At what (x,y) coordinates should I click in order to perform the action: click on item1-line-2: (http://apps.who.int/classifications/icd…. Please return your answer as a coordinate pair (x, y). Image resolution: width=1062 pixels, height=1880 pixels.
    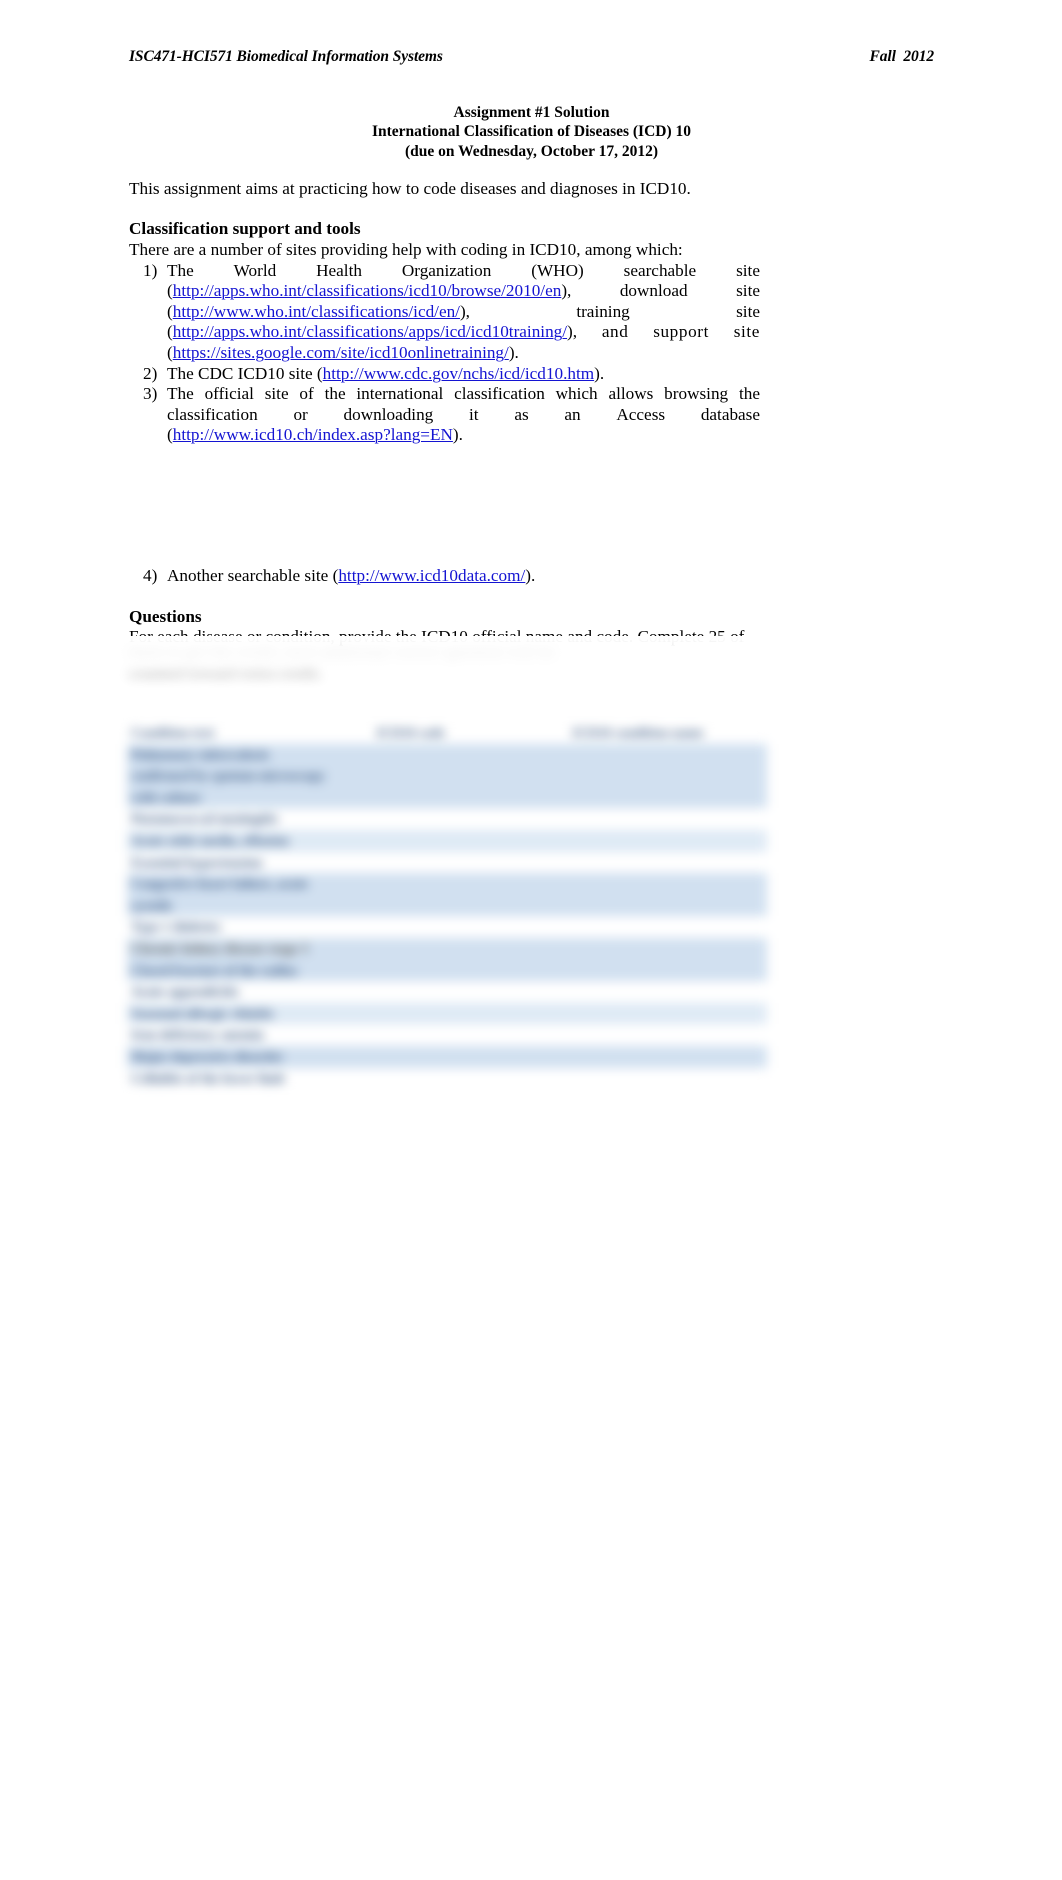
    Looking at the image, I should click on (463, 291).